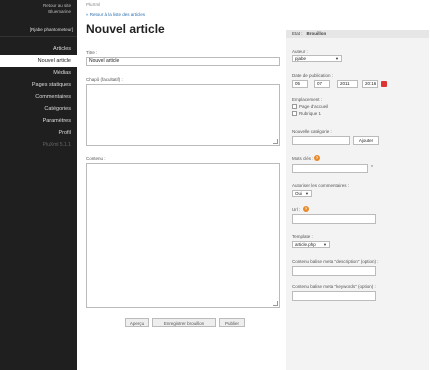  Describe the element at coordinates (38, 61) in the screenshot. I see `sidebar-item-new-article: Nouvel article` at that location.